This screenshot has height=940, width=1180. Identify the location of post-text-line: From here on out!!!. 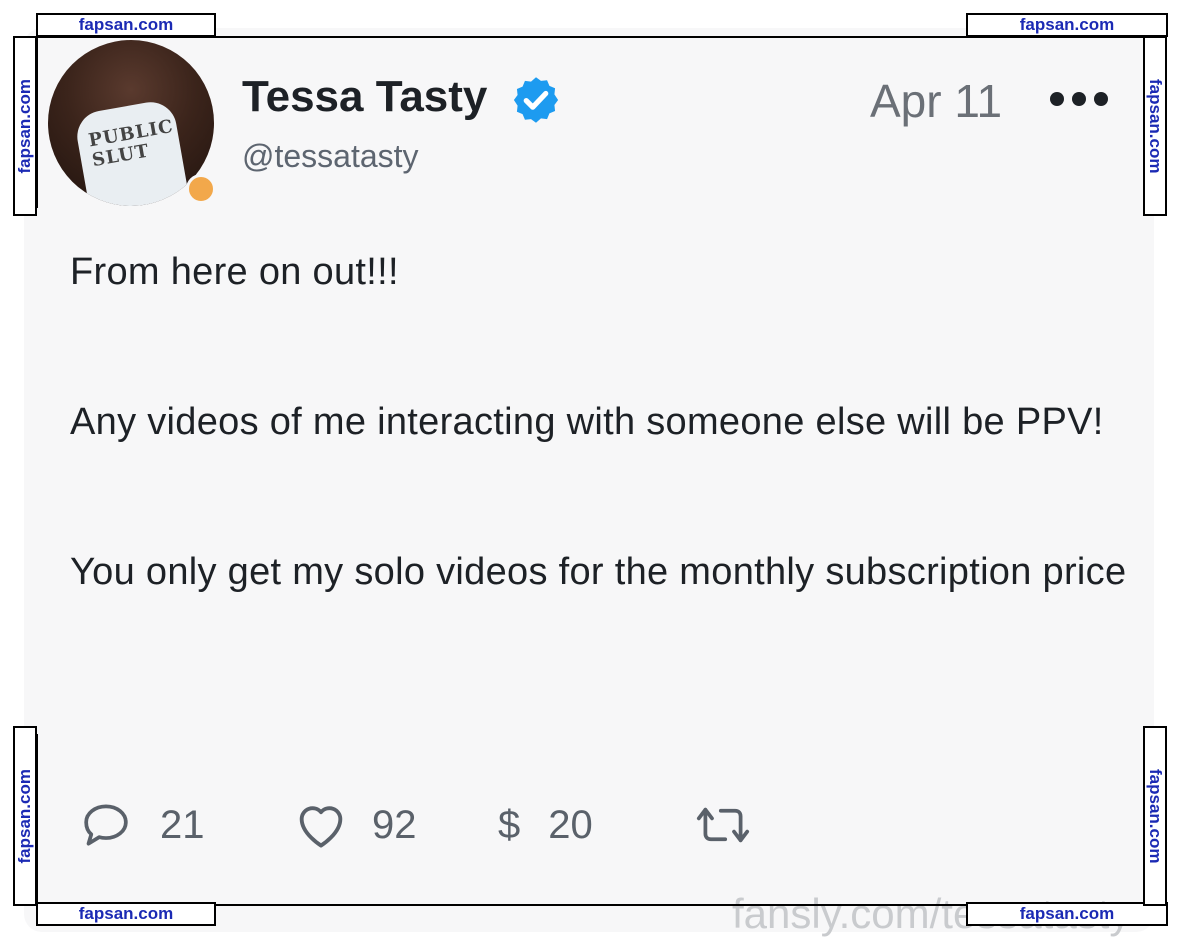
(234, 272).